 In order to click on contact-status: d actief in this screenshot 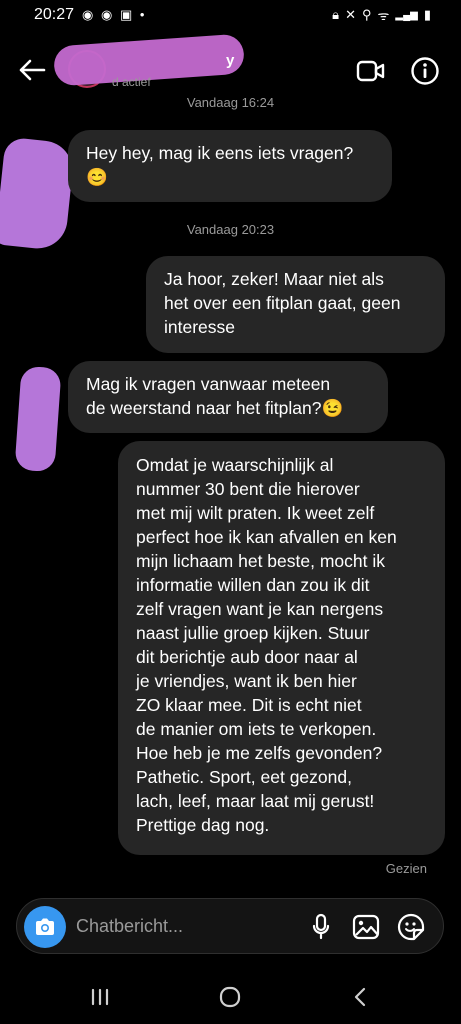, I will do `click(131, 82)`.